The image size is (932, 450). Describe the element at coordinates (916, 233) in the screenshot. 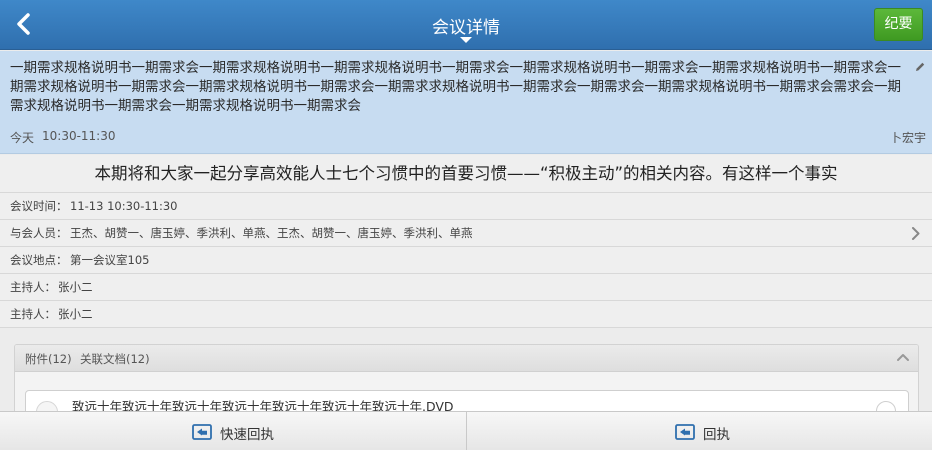

I see `chevron-right-icon` at that location.